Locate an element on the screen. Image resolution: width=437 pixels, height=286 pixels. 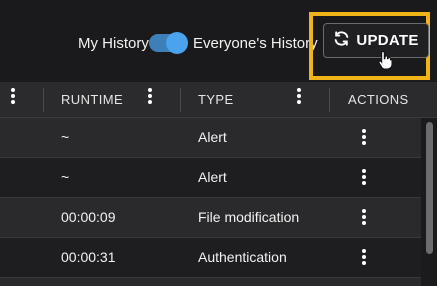
column-header-runtime: RUNTIME is located at coordinates (92, 99).